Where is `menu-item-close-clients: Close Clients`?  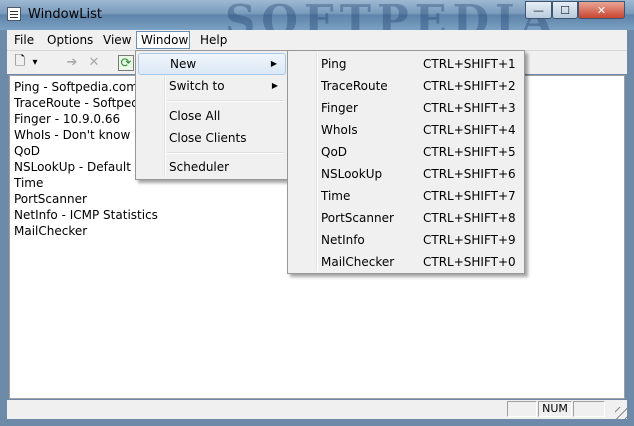 menu-item-close-clients: Close Clients is located at coordinates (212, 138).